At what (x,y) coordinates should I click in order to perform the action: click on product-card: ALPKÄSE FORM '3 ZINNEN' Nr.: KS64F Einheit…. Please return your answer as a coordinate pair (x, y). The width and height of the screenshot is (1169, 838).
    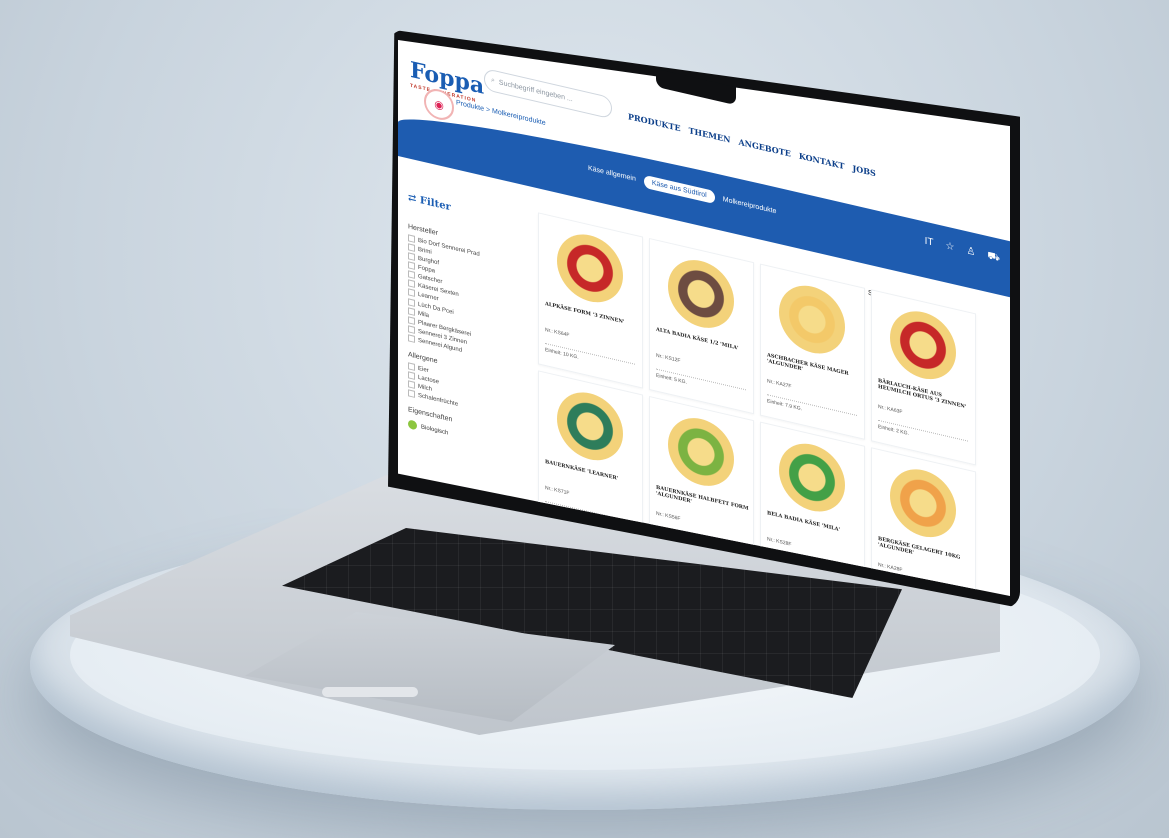
    Looking at the image, I should click on (590, 300).